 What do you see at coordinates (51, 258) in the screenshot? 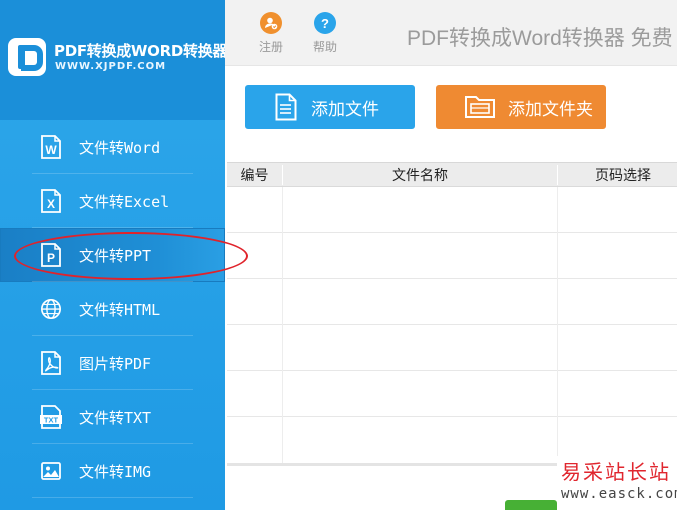
I see `svg-text: P` at bounding box center [51, 258].